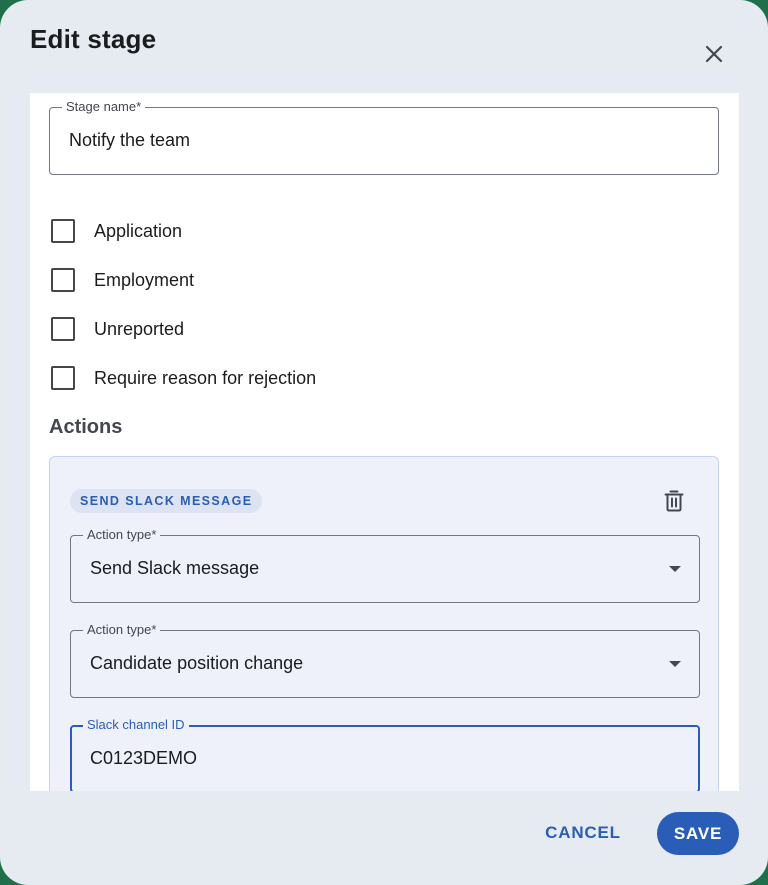 The image size is (768, 885). Describe the element at coordinates (385, 565) in the screenshot. I see `action-type-select: Action type* Send Slack message` at that location.